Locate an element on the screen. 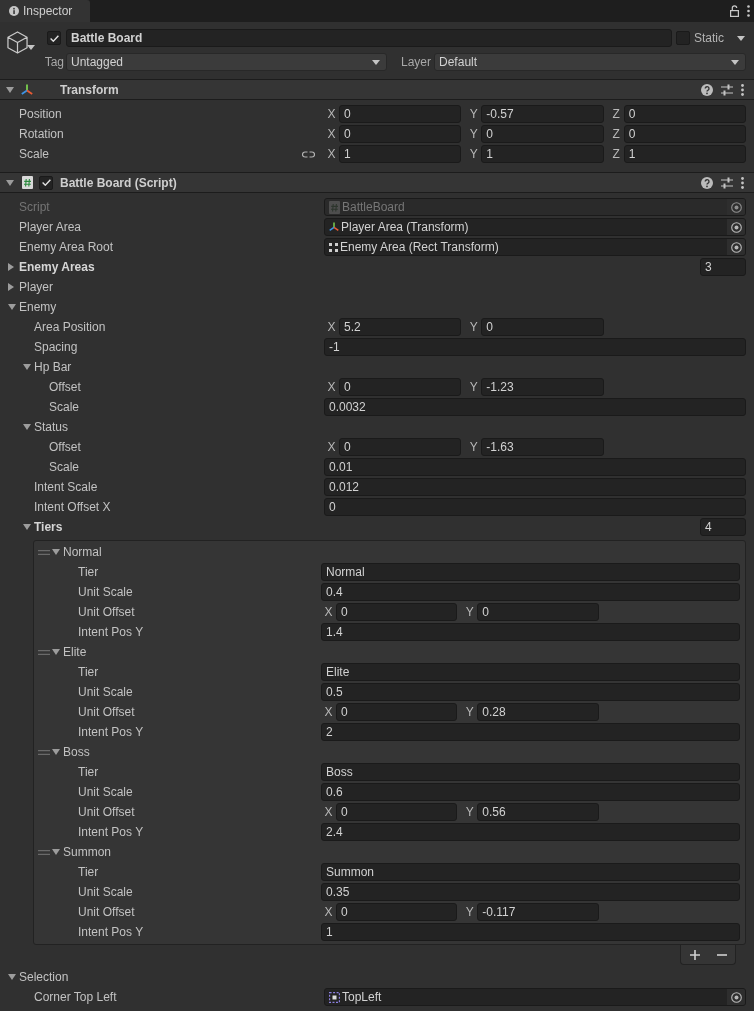 The width and height of the screenshot is (754, 1011). foldout-label: Selection is located at coordinates (44, 977).